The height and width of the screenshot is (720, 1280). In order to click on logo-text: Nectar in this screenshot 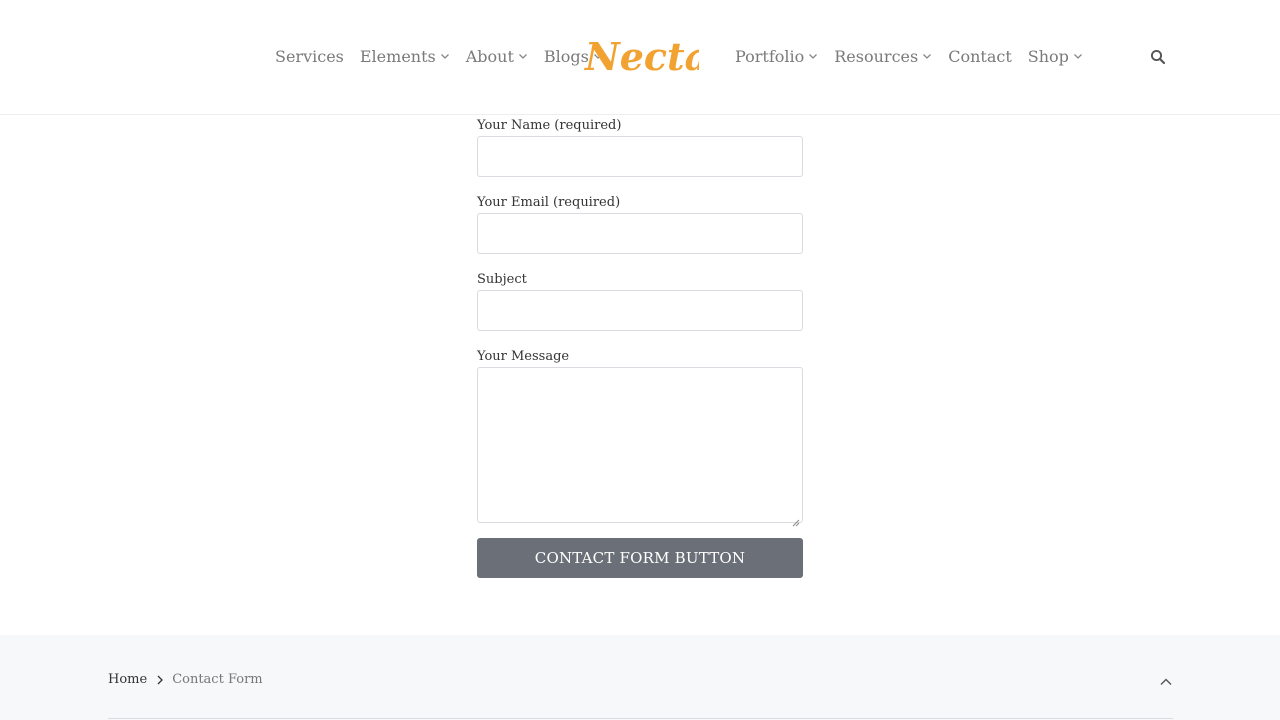, I will do `click(641, 56)`.